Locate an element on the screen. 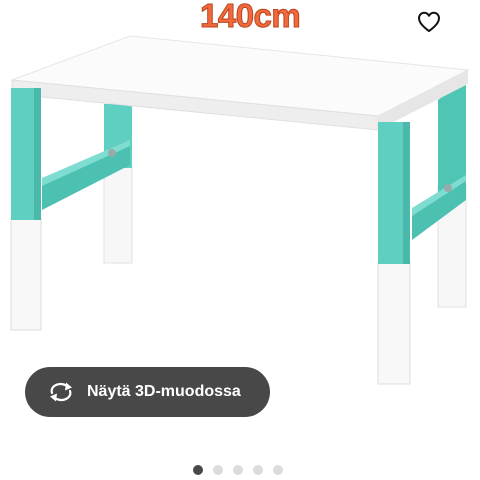 The width and height of the screenshot is (480, 480). view-3d-button: Näytä 3D-muodossa is located at coordinates (147, 392).